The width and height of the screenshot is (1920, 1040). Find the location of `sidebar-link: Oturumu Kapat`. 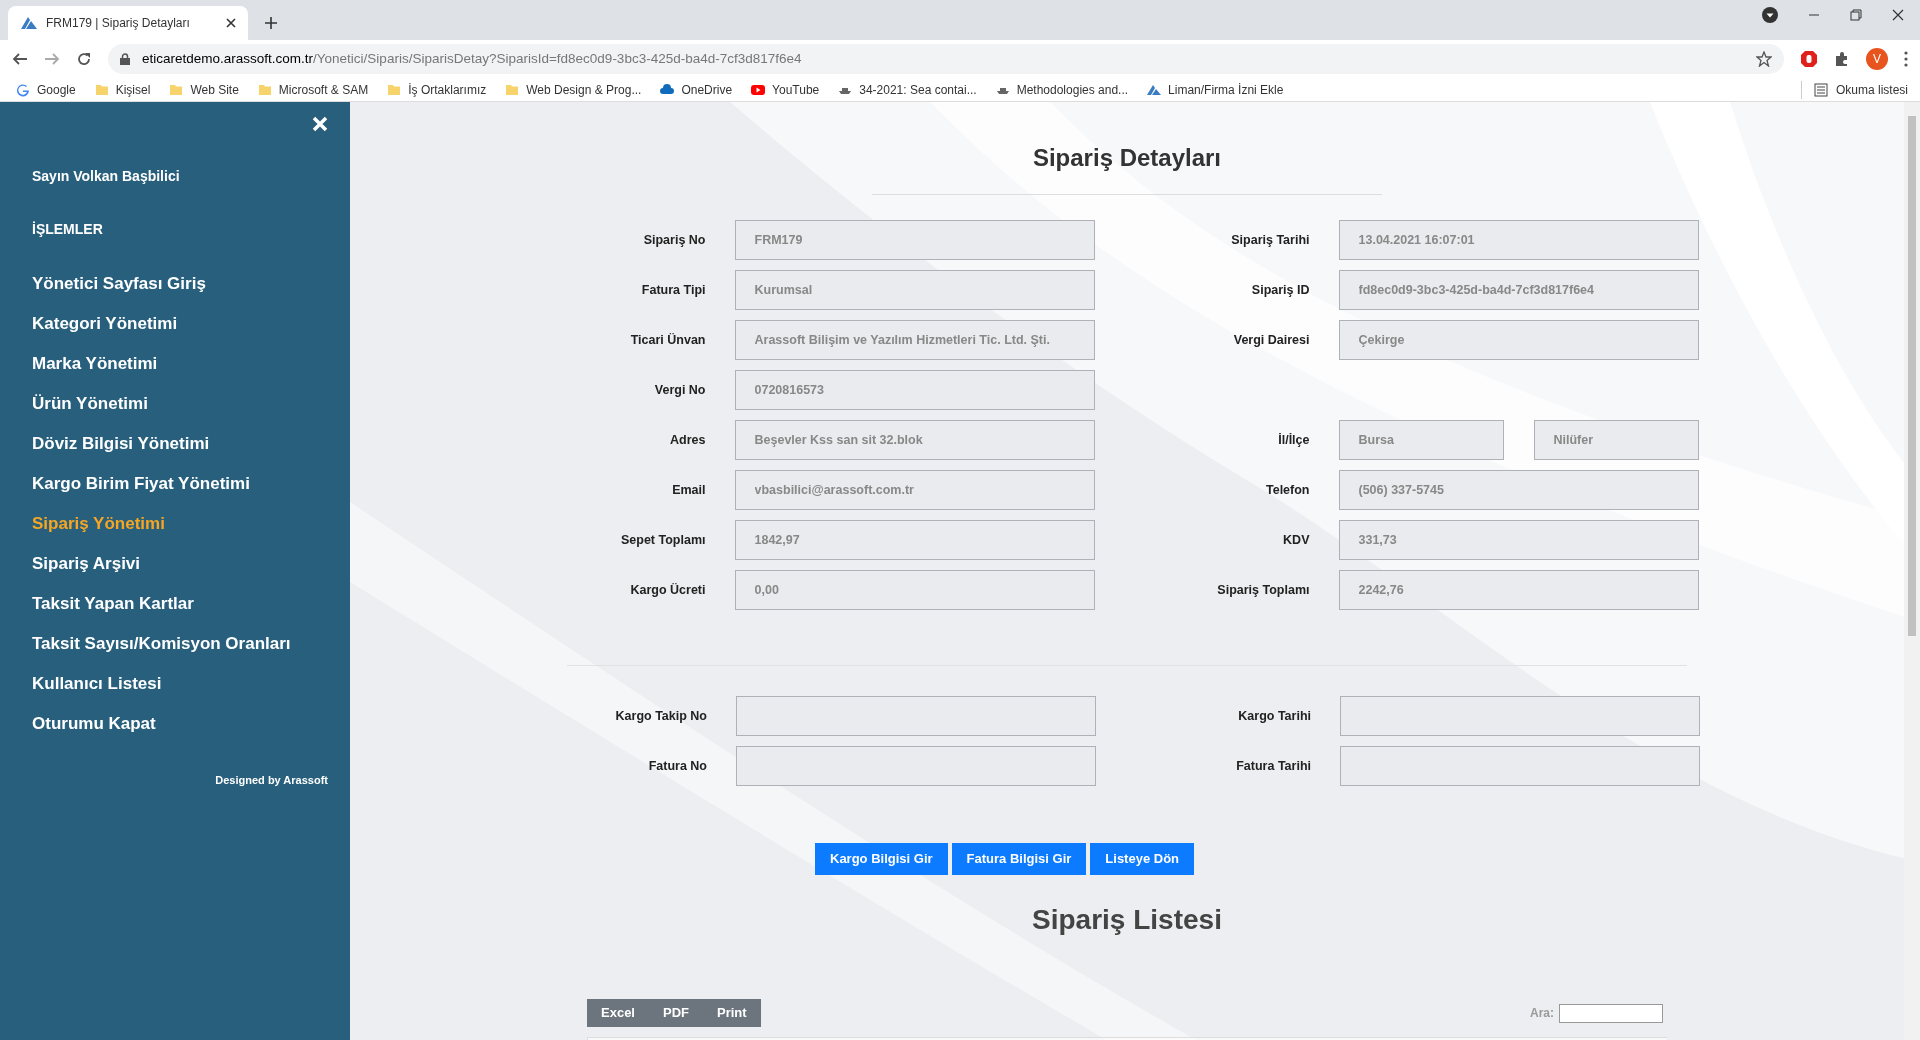

sidebar-link: Oturumu Kapat is located at coordinates (180, 724).